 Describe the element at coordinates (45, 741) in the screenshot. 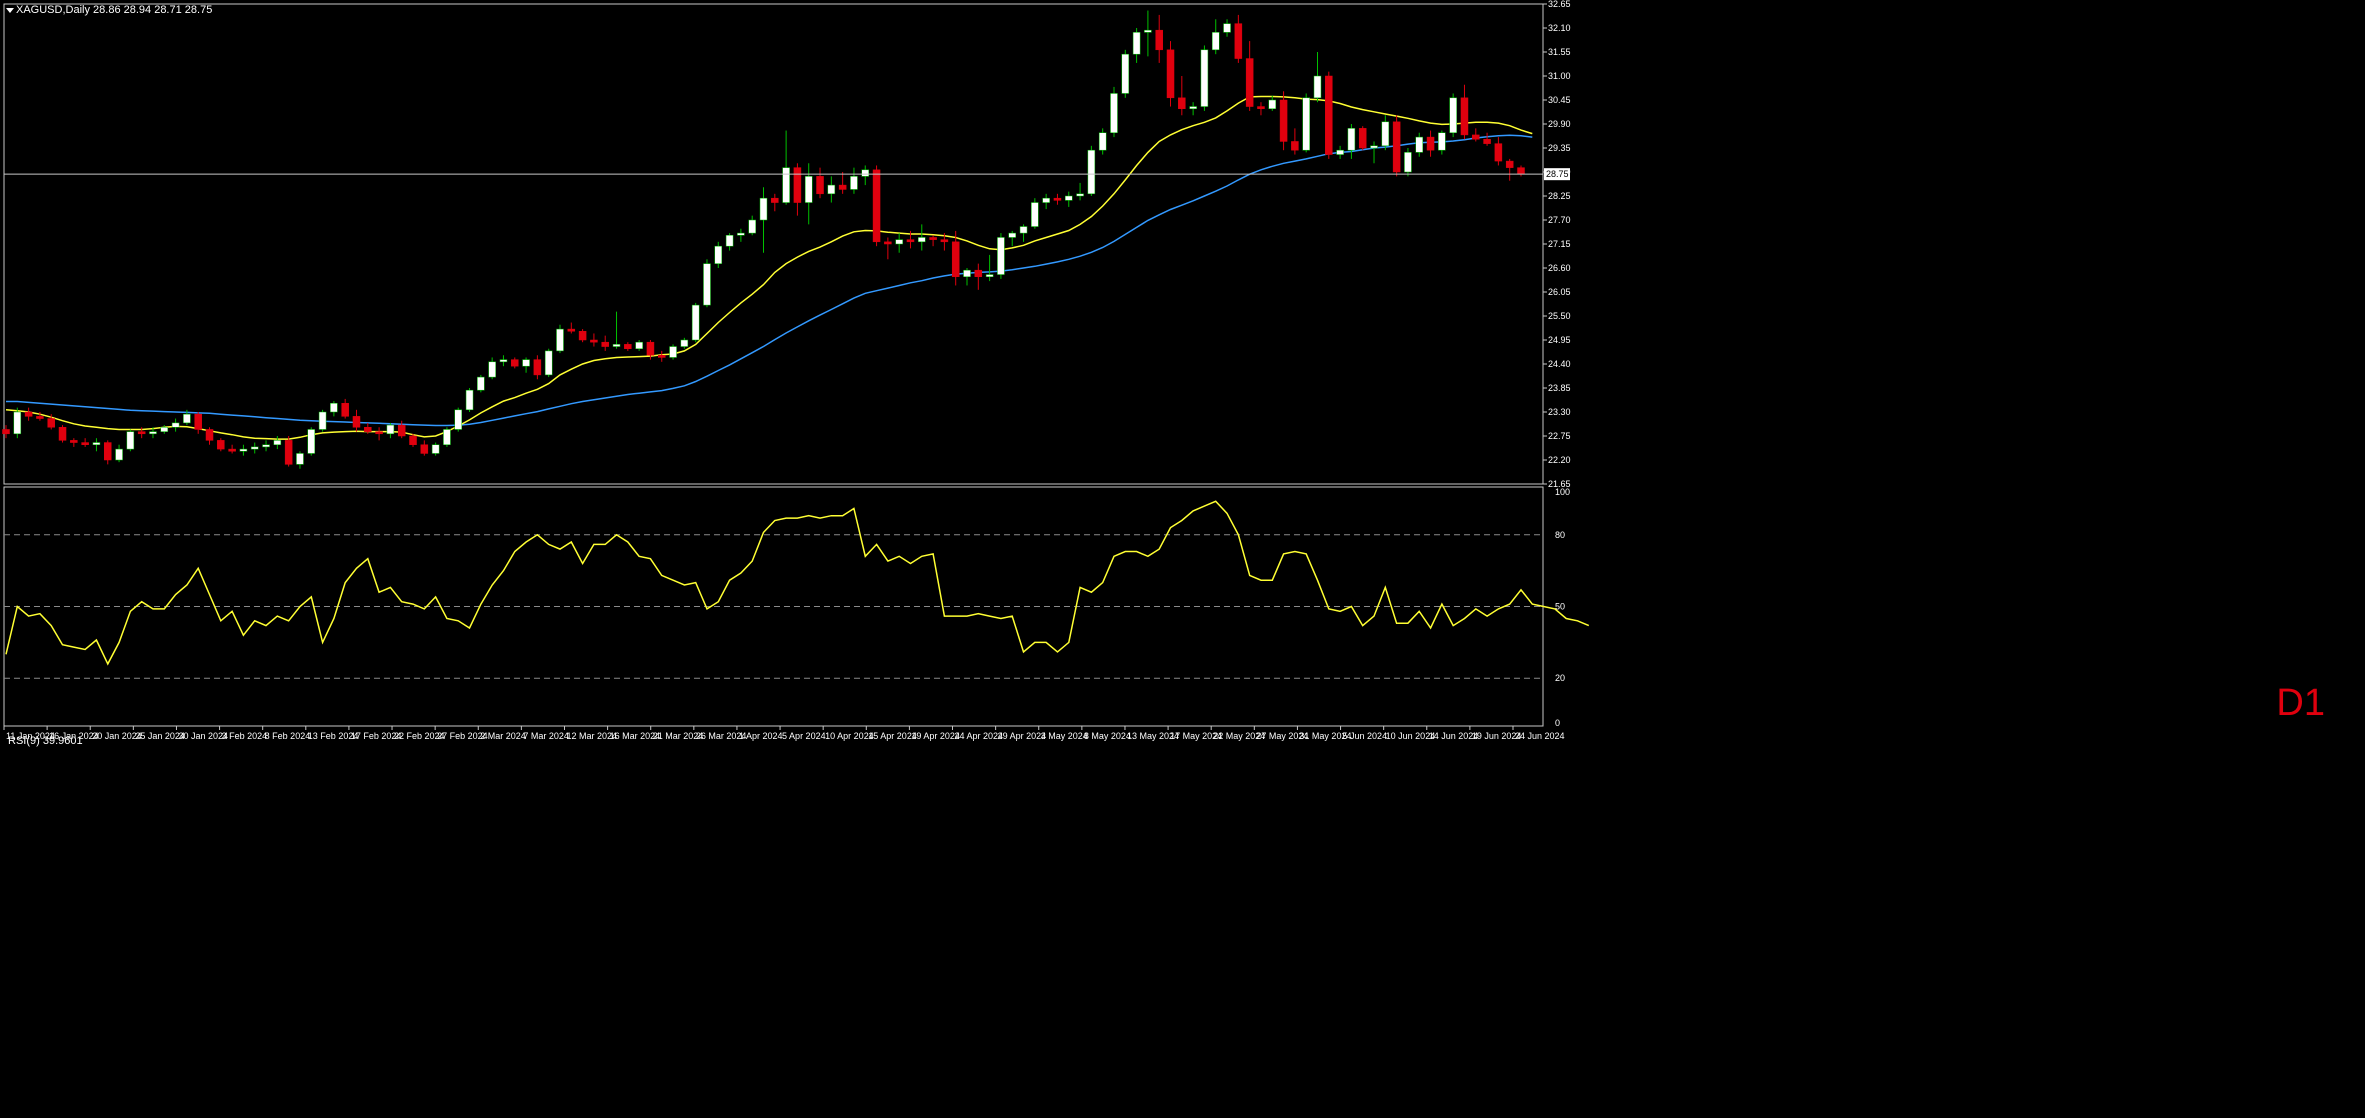

I see `rsi-title: RSI(9) 39.9601` at that location.